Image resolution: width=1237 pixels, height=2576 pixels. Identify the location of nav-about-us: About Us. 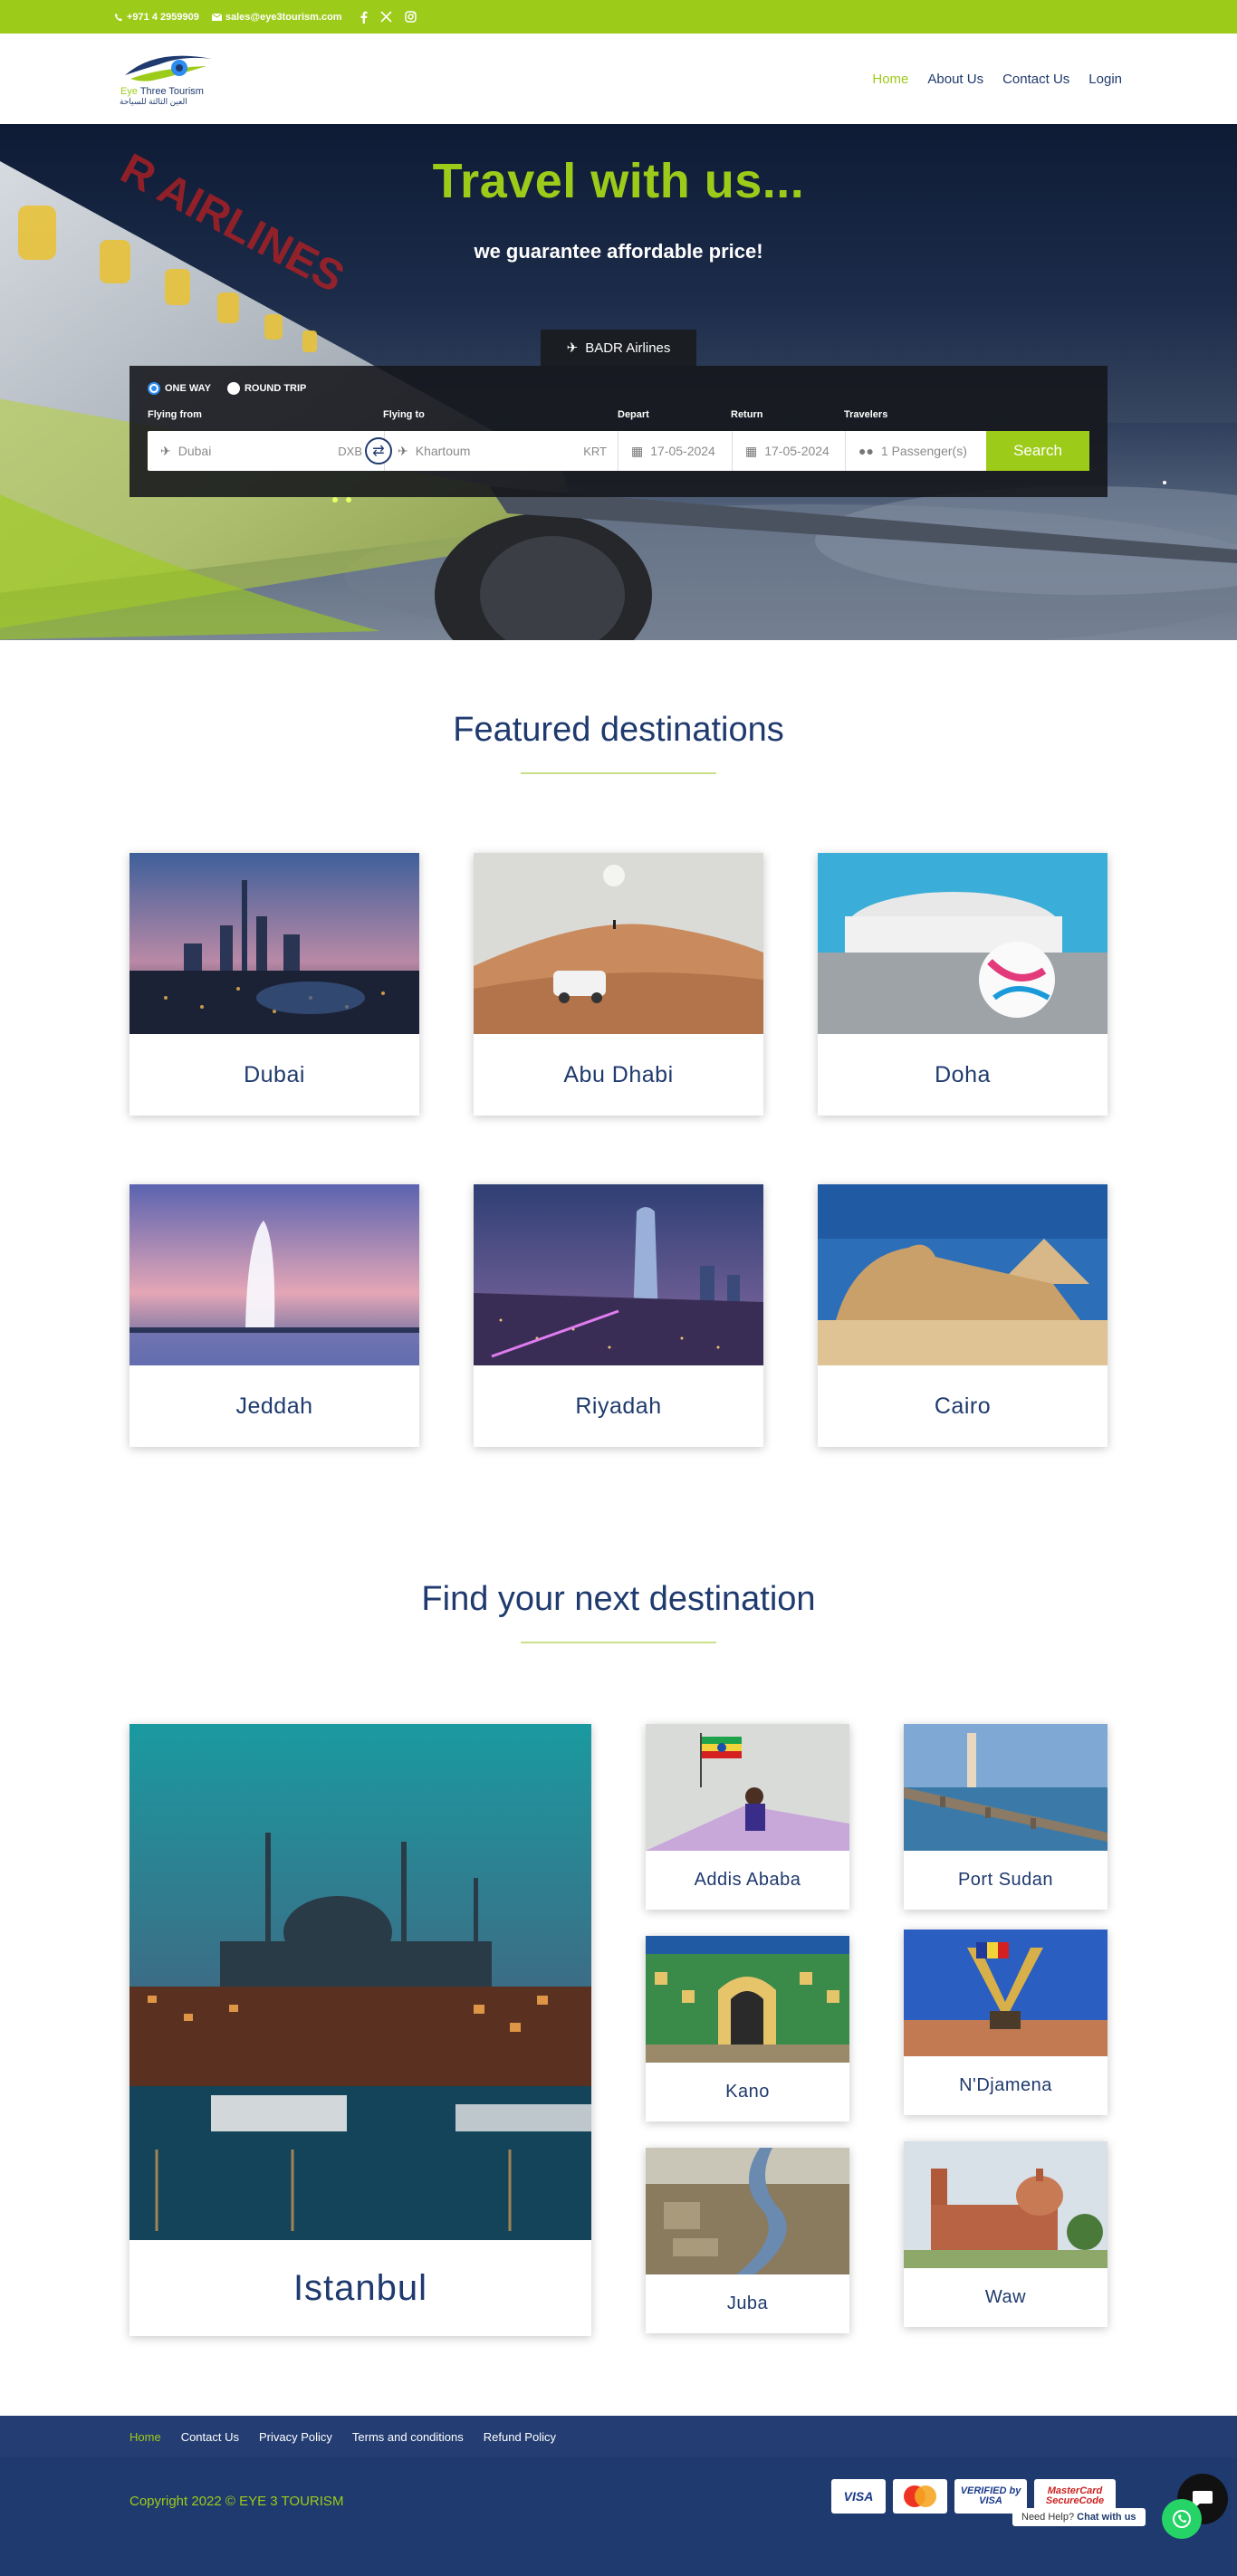
(955, 79).